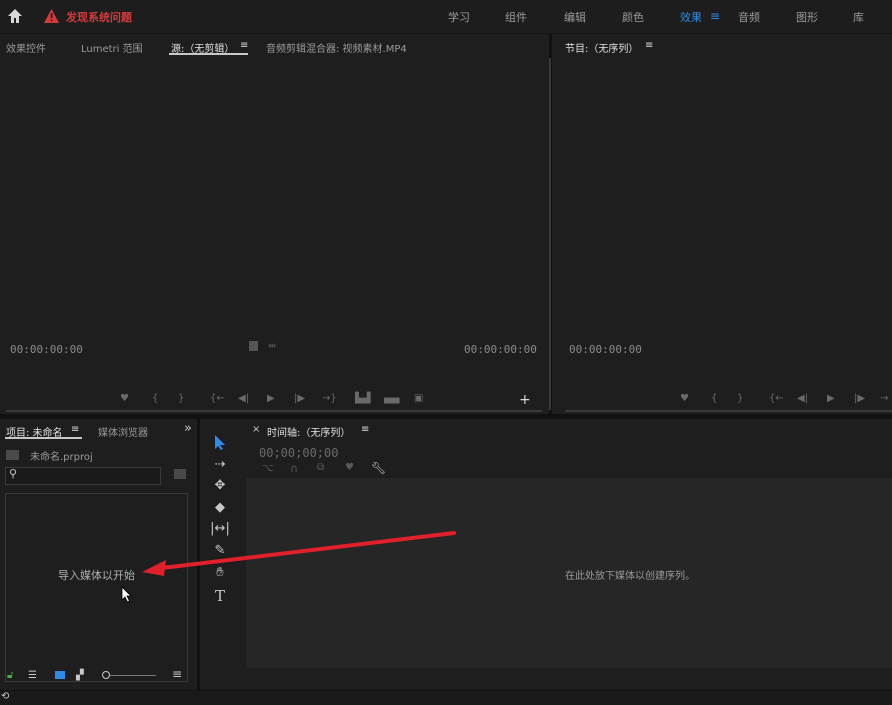 The image size is (892, 705). I want to click on program-step-forward-icon: |▶, so click(859, 398).